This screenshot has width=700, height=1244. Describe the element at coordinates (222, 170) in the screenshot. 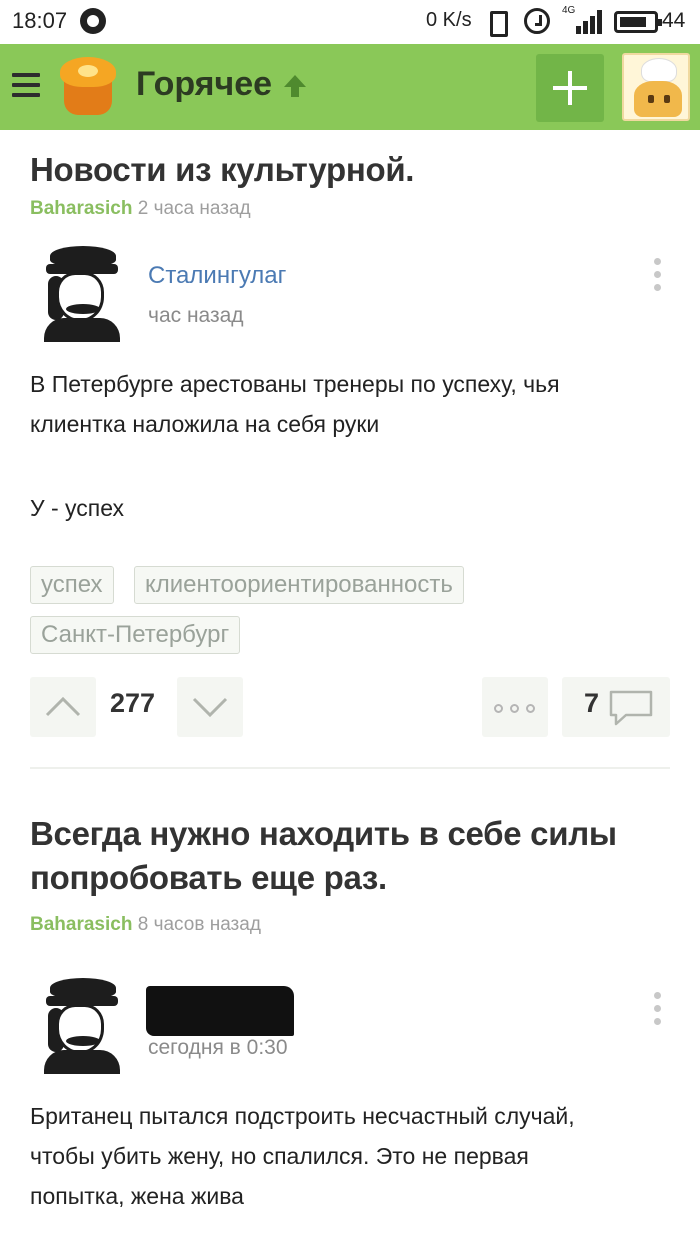

I see `post-title: Новости из культурной.` at that location.